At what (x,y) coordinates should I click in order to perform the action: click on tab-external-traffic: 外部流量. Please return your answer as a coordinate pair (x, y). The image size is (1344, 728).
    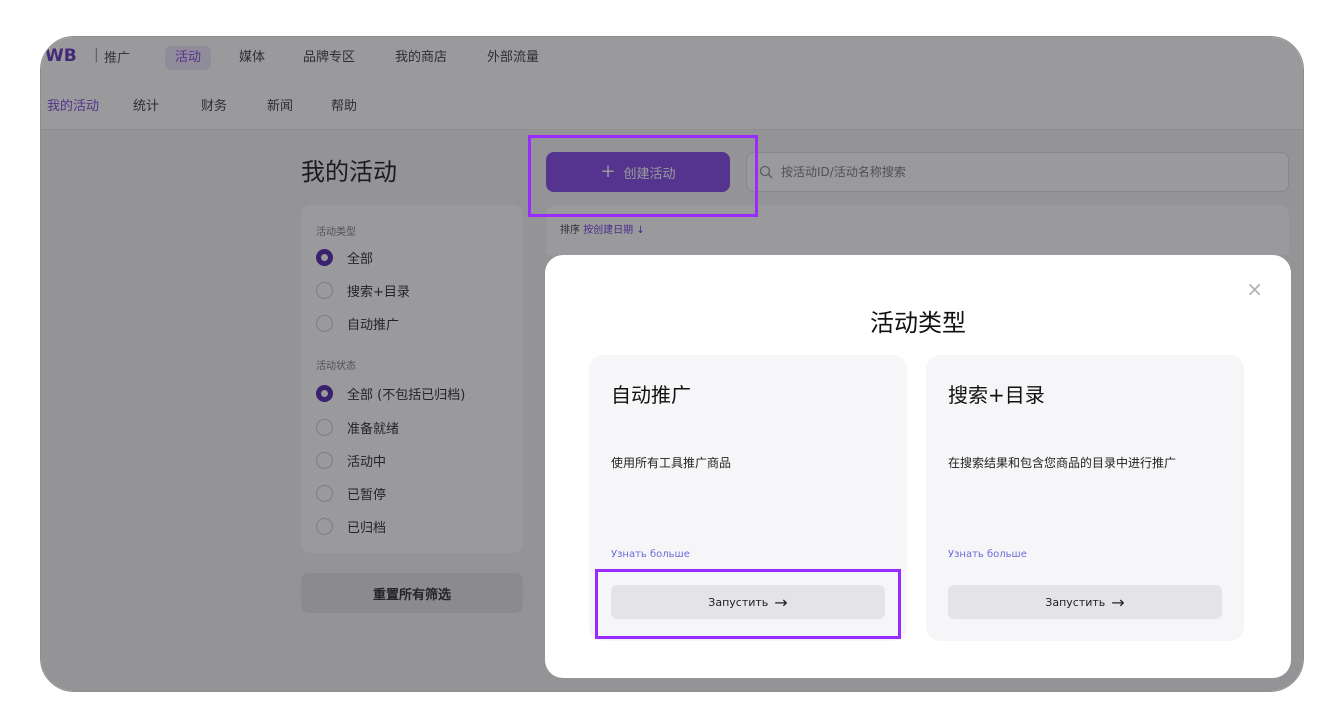
    Looking at the image, I should click on (513, 58).